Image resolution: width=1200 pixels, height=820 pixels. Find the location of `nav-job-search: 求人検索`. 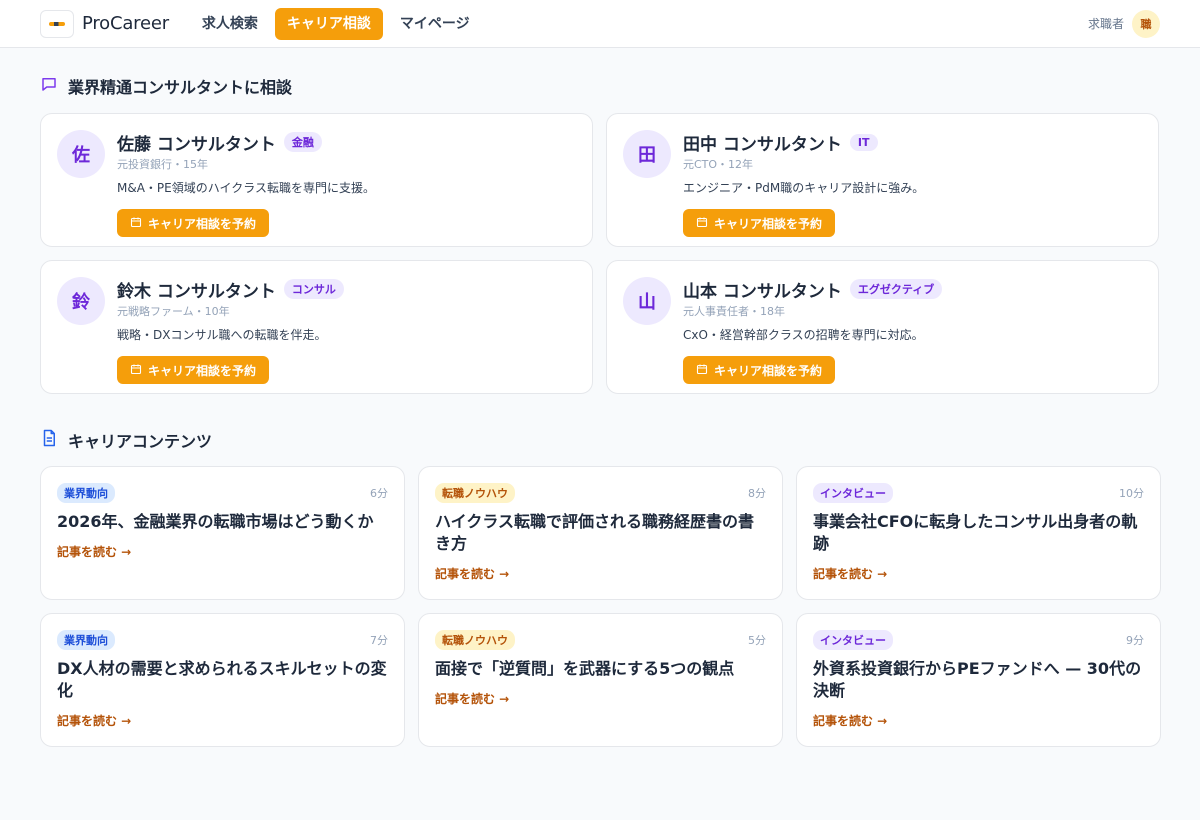

nav-job-search: 求人検索 is located at coordinates (230, 24).